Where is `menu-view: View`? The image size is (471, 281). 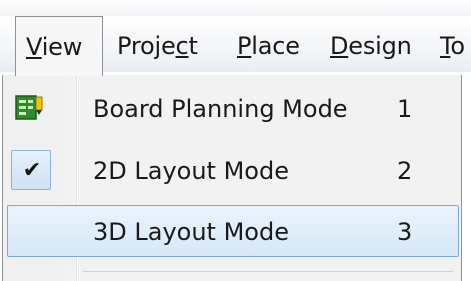
menu-view: View is located at coordinates (59, 46).